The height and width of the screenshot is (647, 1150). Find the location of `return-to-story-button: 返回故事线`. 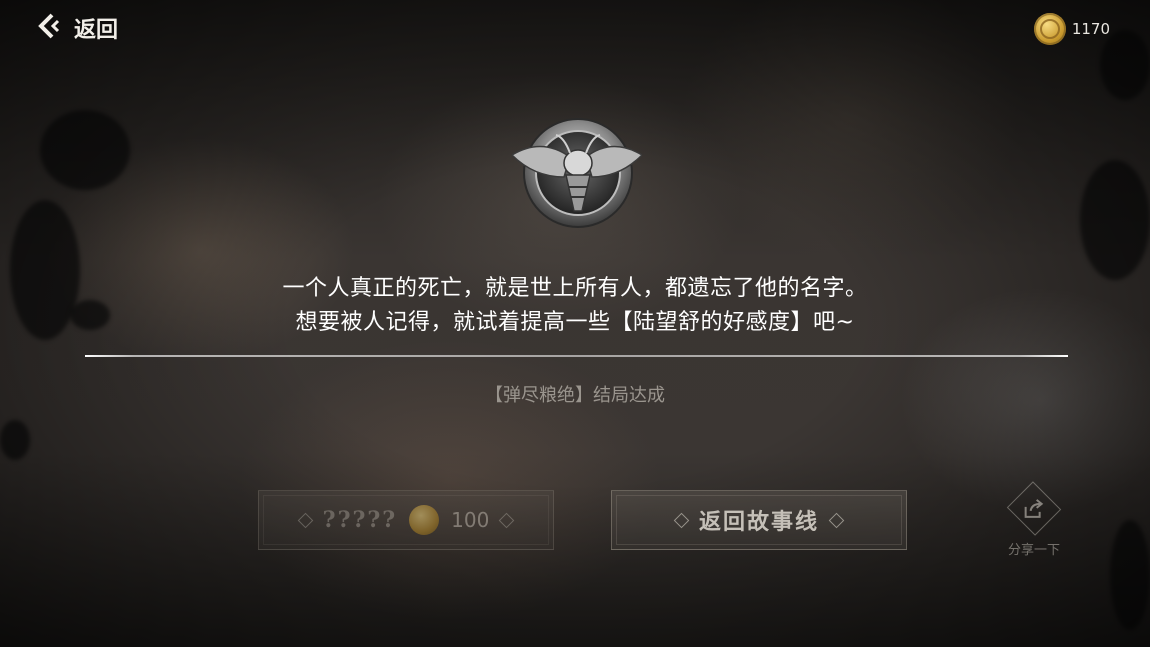

return-to-story-button: 返回故事线 is located at coordinates (759, 520).